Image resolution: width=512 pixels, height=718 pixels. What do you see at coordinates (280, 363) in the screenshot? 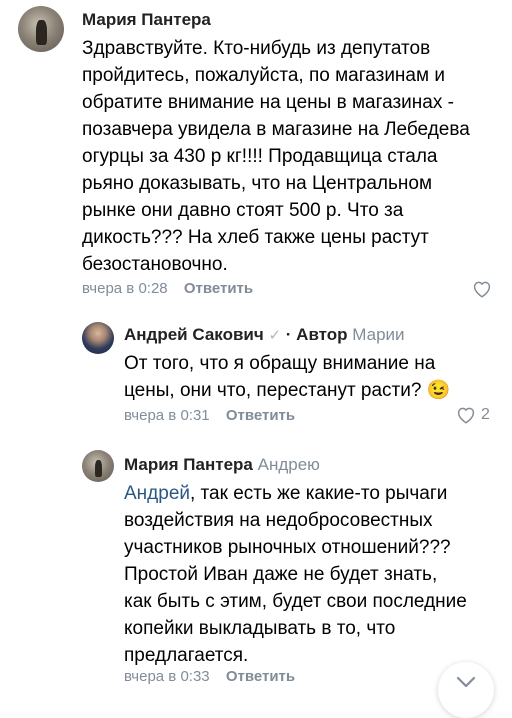
I see `text-line: От того, что я обращу внимание на` at bounding box center [280, 363].